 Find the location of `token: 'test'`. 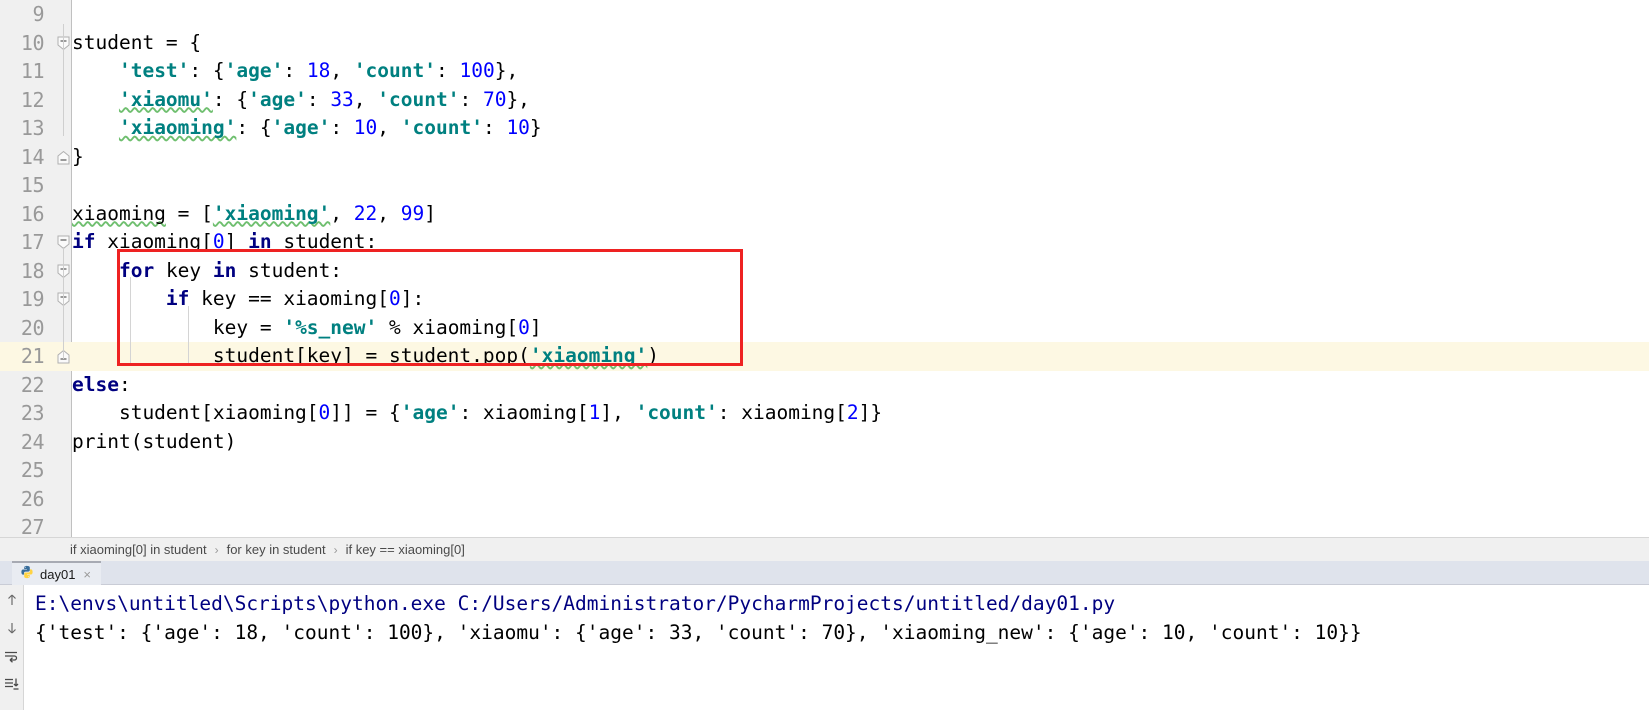

token: 'test' is located at coordinates (154, 70).